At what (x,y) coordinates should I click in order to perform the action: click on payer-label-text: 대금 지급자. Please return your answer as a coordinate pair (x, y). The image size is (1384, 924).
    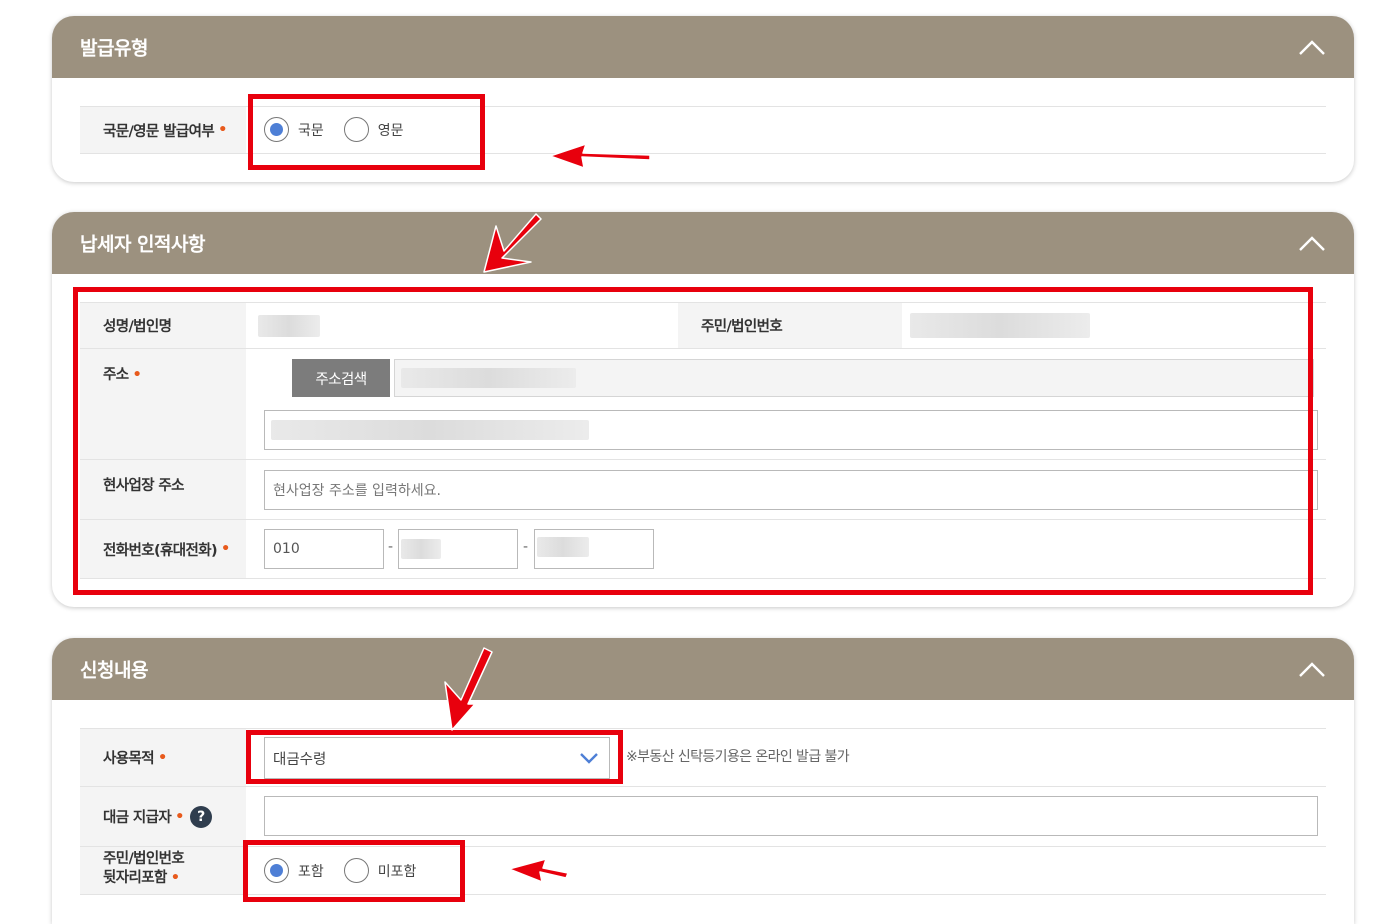
    Looking at the image, I should click on (137, 818).